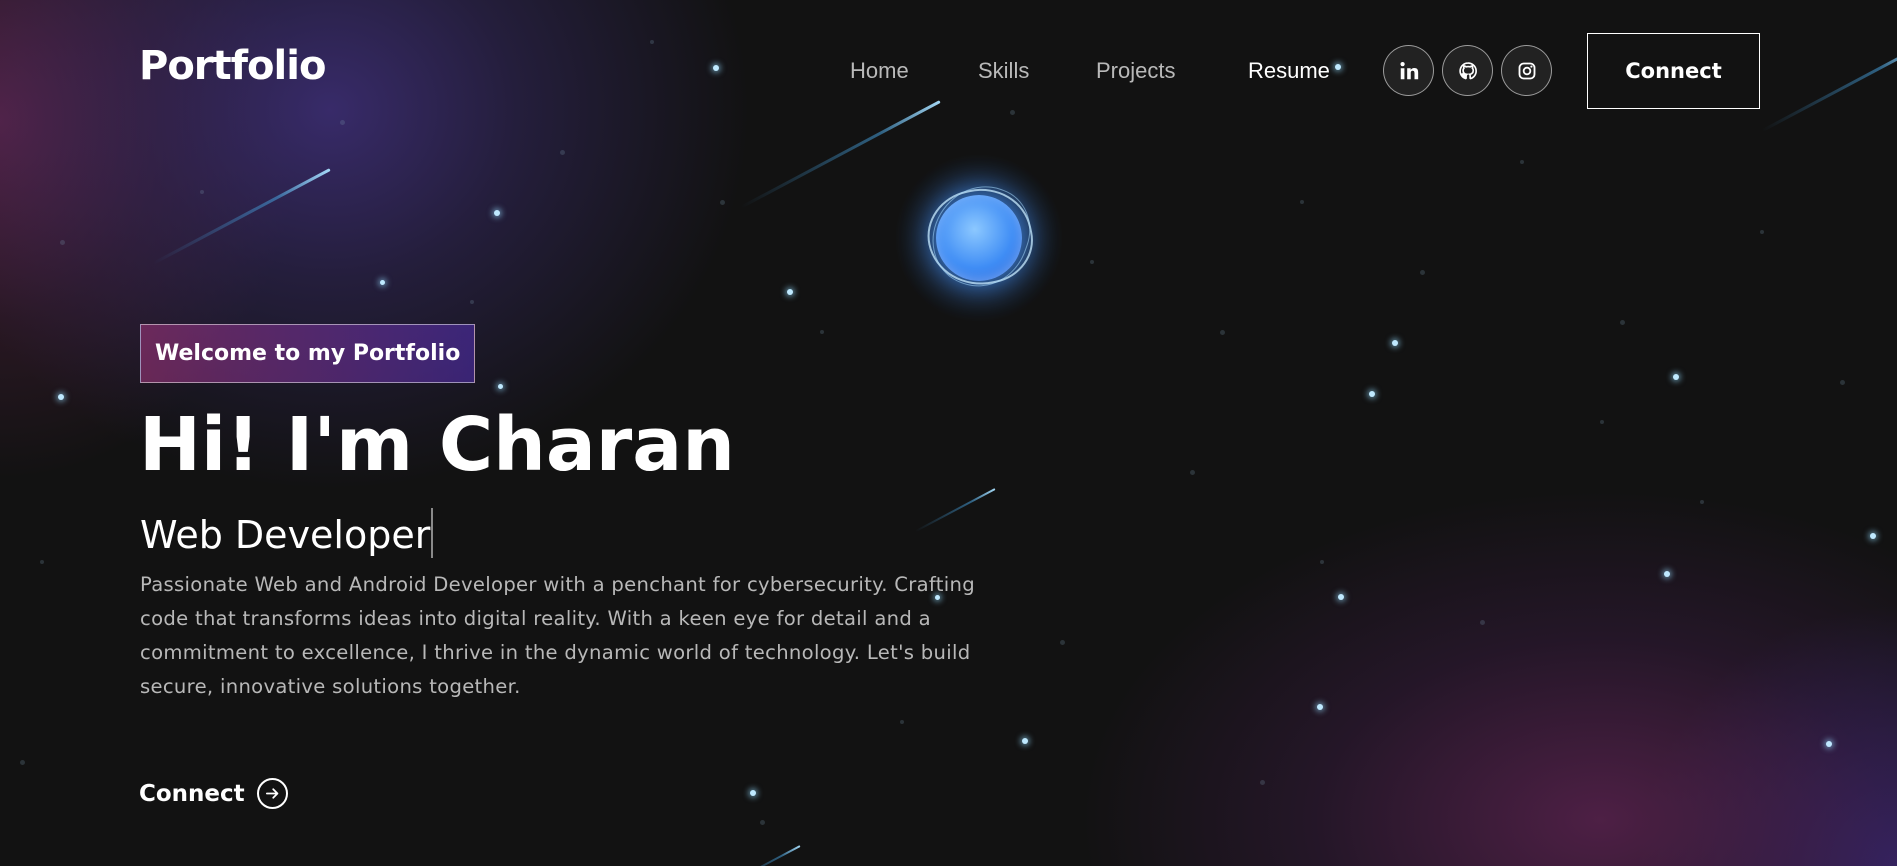  I want to click on nav-link-projects: Projects, so click(1135, 71).